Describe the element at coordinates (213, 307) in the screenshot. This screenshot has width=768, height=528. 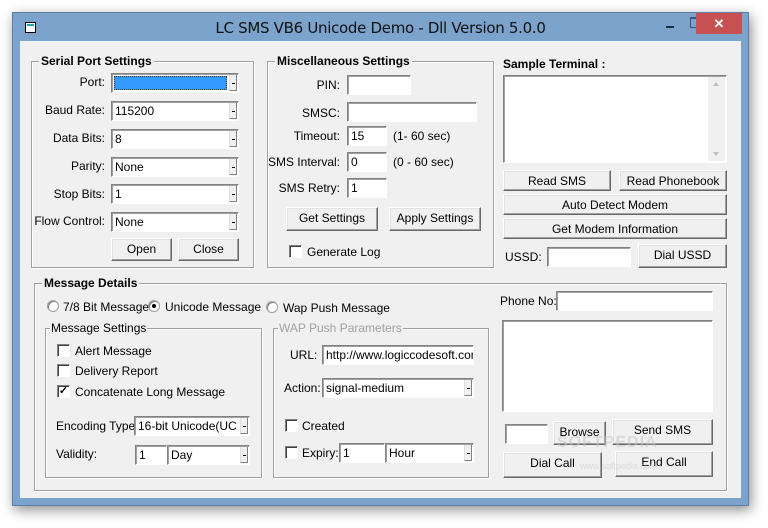
I see `radio-unicode-label: Unicode Message` at that location.